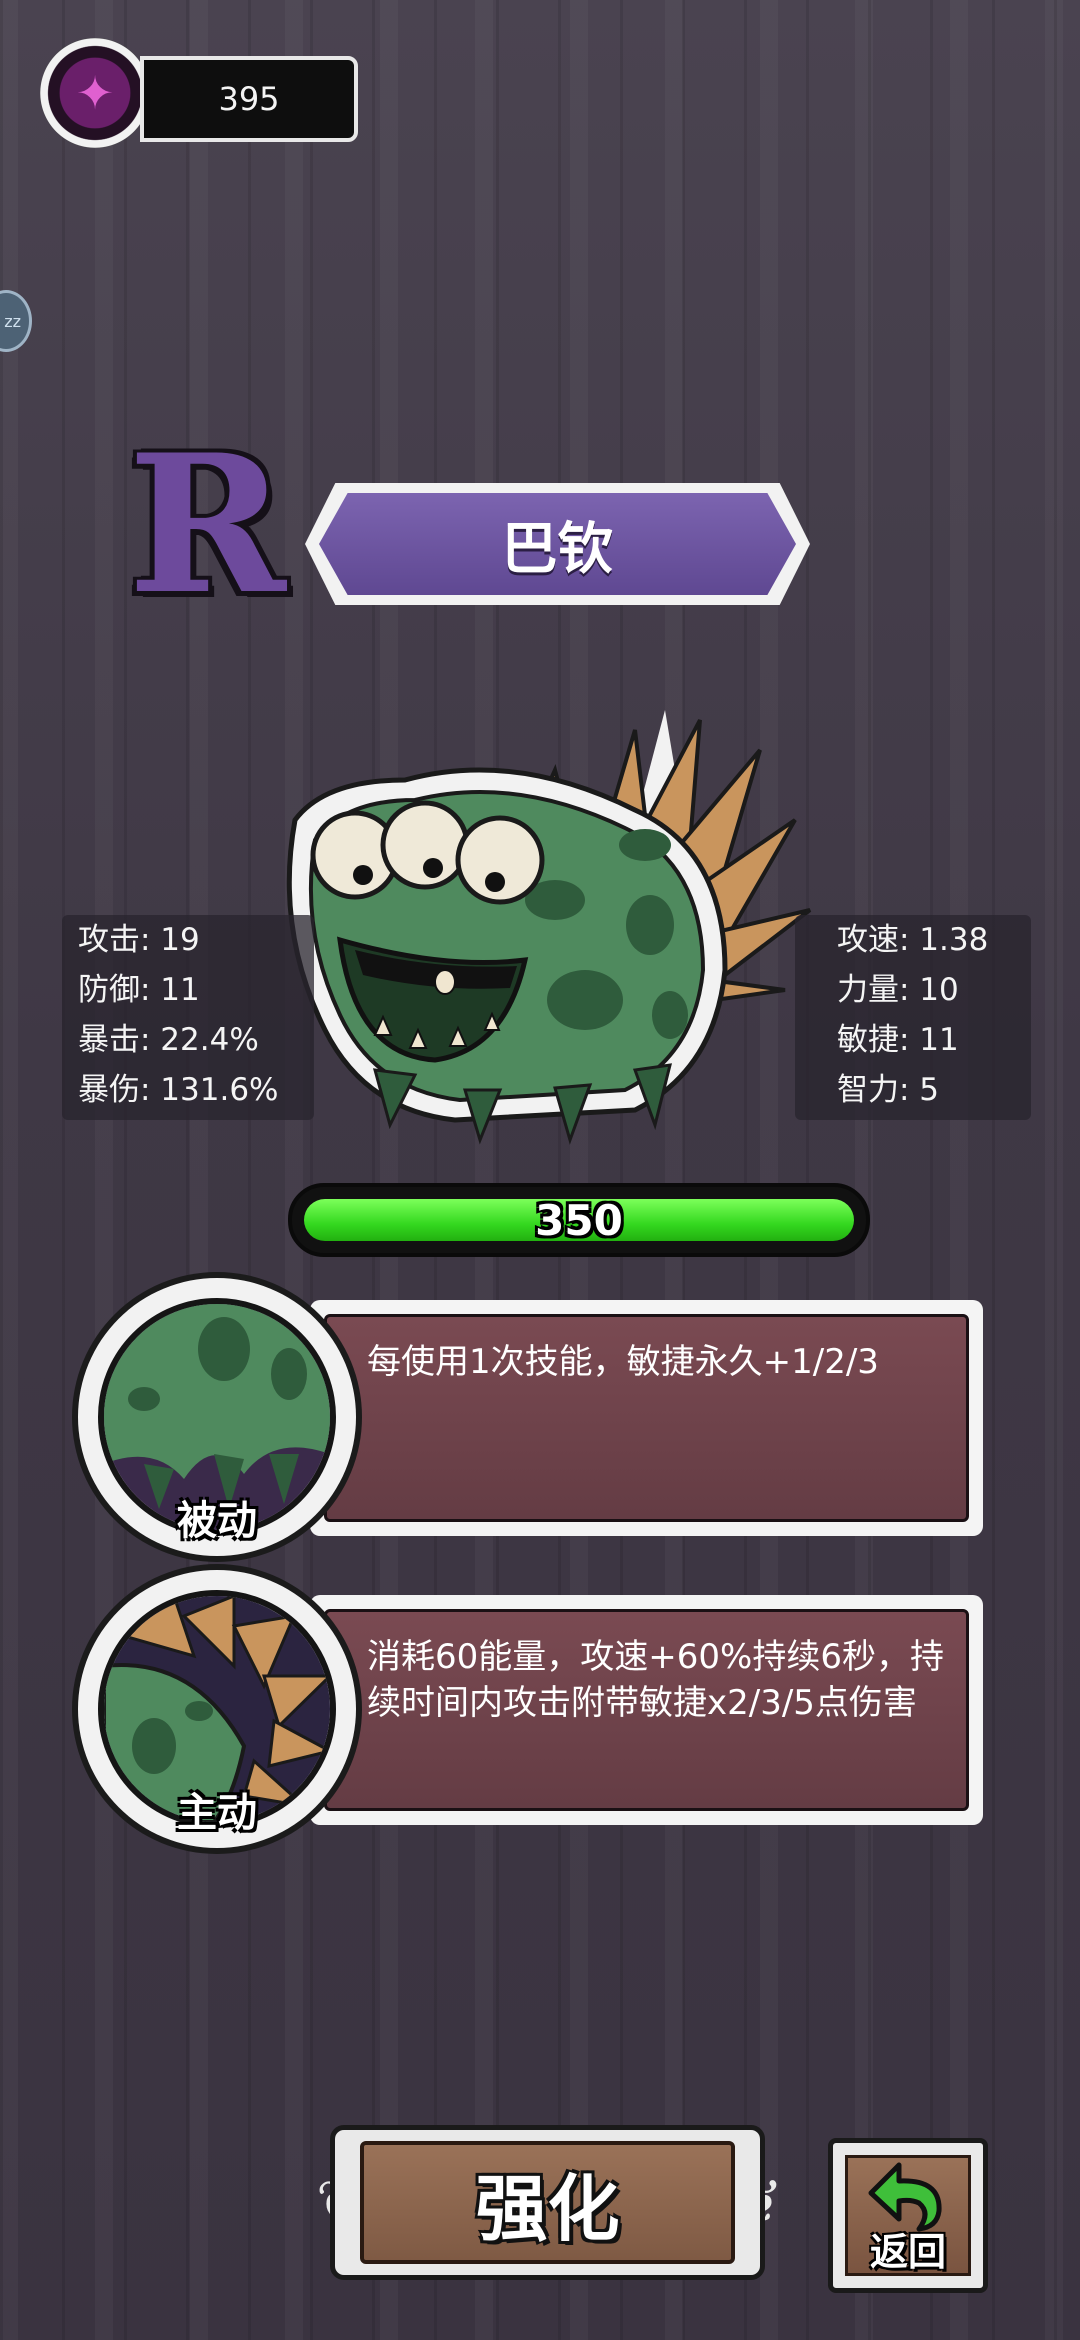 The image size is (1080, 2340). What do you see at coordinates (188, 1017) in the screenshot?
I see `stats-left-panel: 攻击: 19 防御: 11 暴击: 22.4% 暴伤: 131.6%` at bounding box center [188, 1017].